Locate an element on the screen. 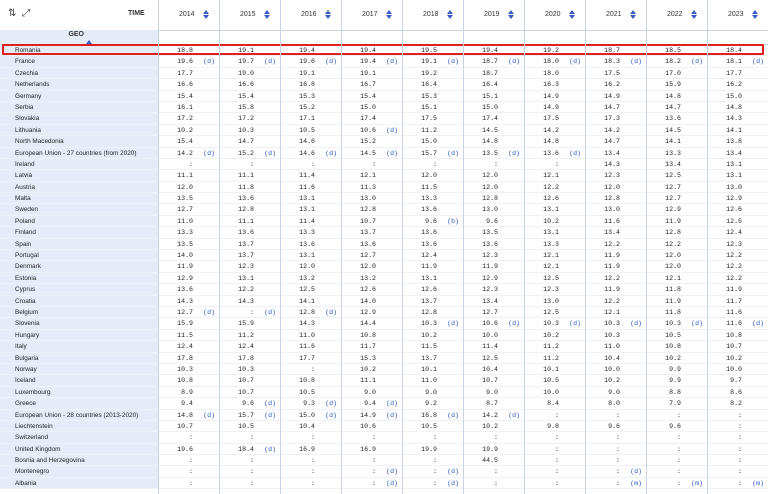 Image resolution: width=768 pixels, height=494 pixels. row-label: Montenegro is located at coordinates (79, 471).